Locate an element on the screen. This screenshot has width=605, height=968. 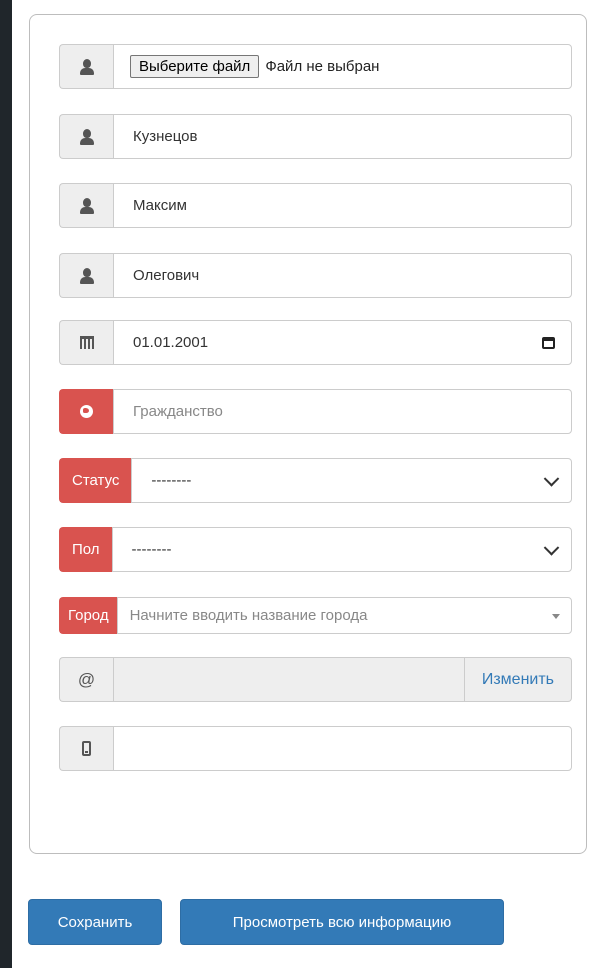
globe-icon is located at coordinates (86, 411).